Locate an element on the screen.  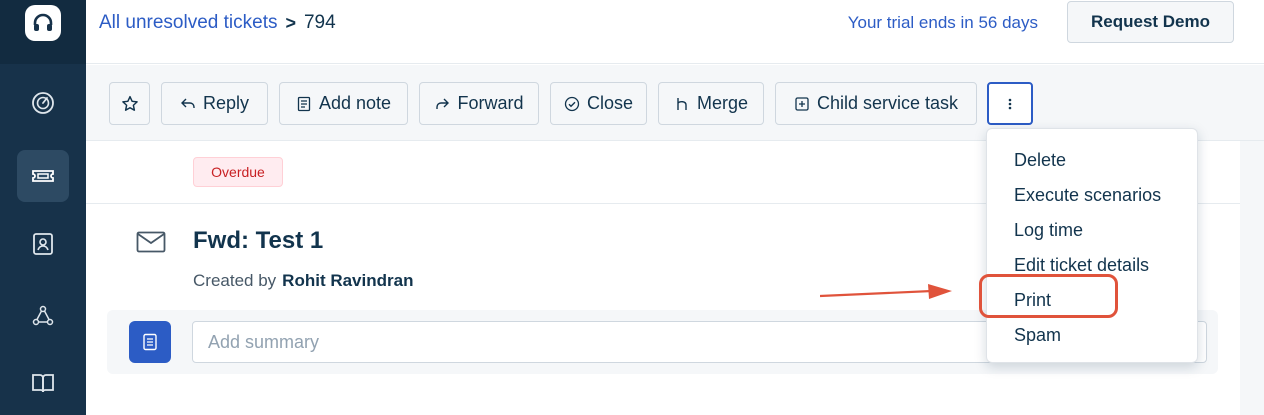
trial-link: Your trial ends in 56 days is located at coordinates (943, 23).